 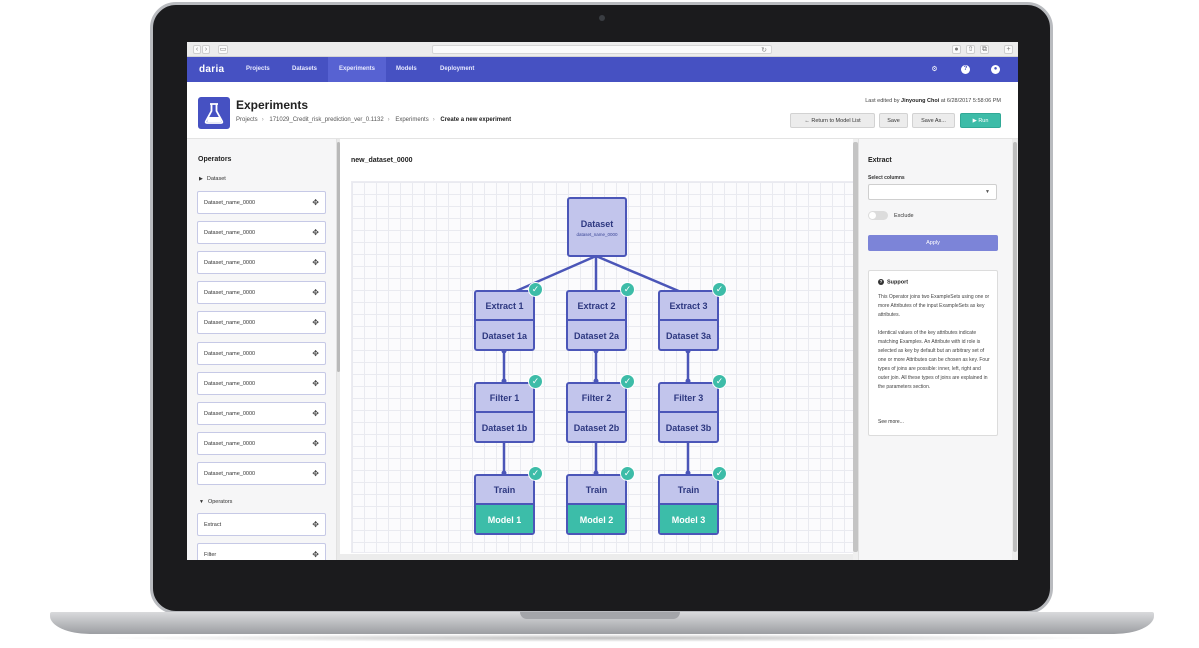 I want to click on help-icon: ?, so click(x=965, y=69).